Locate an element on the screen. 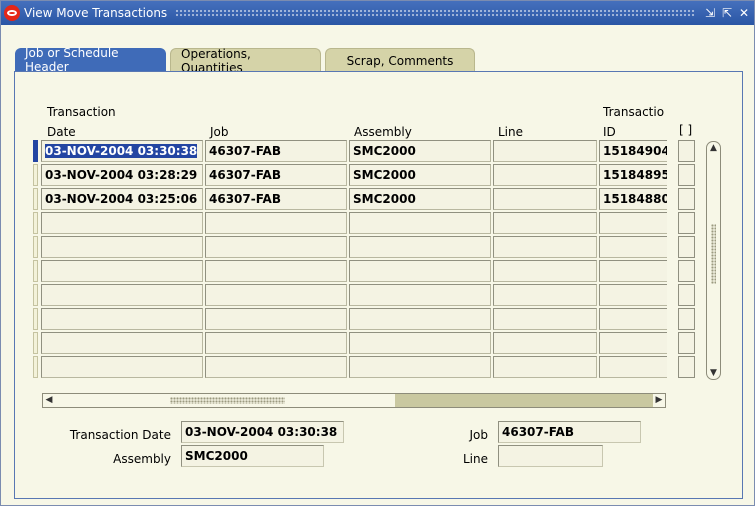  cell-transaction-date: 03-NOV-2004 03:25:06 is located at coordinates (122, 199).